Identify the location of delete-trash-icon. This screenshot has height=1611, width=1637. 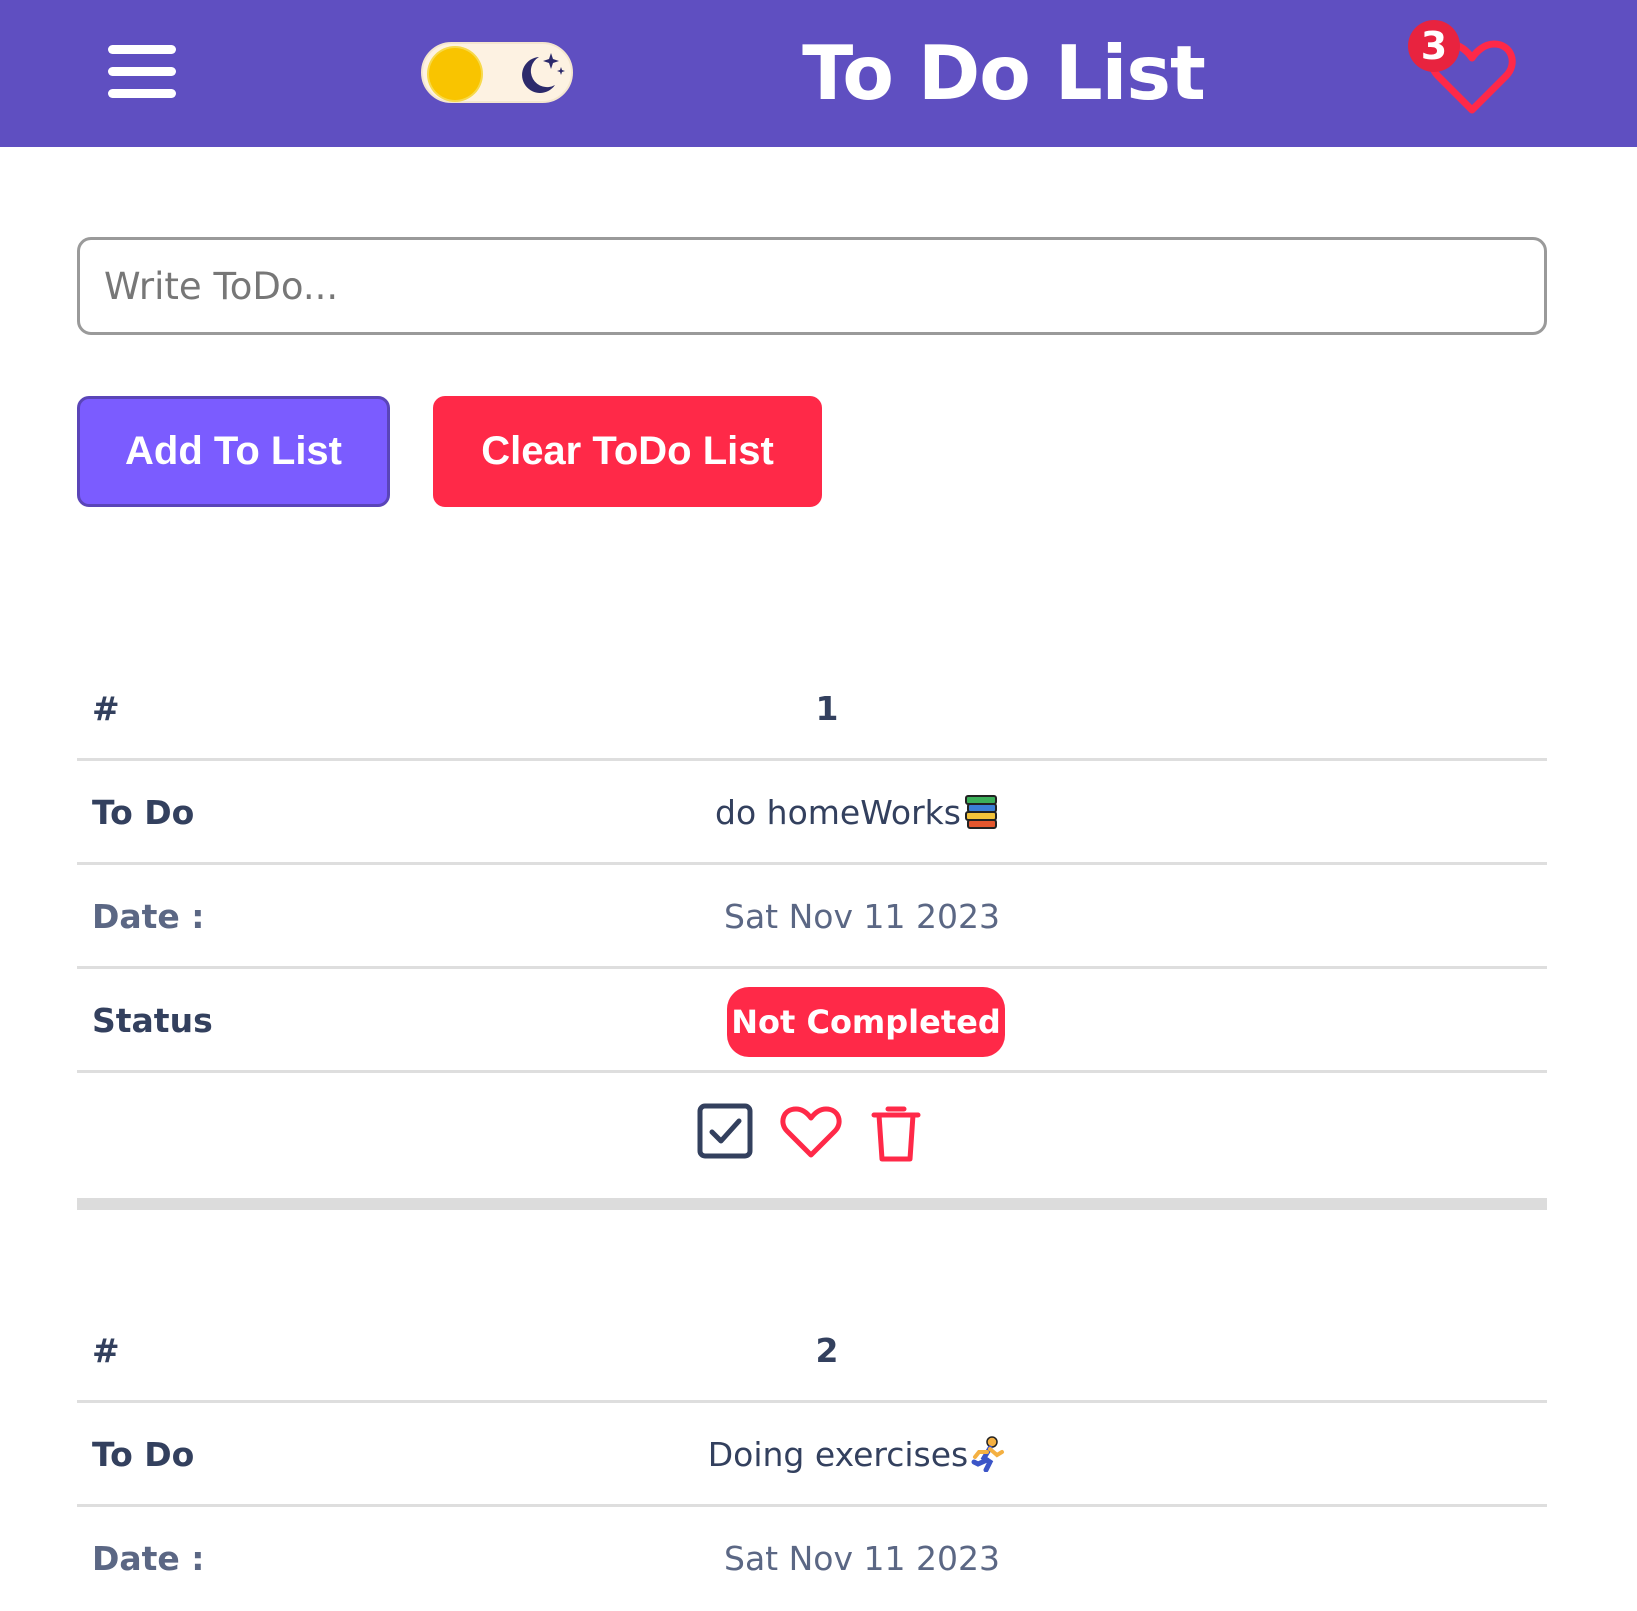
(896, 1133).